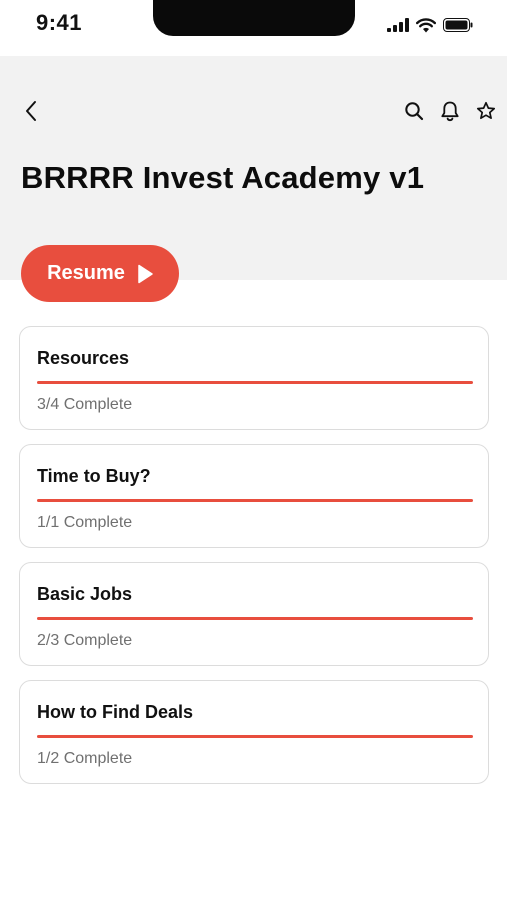 The height and width of the screenshot is (900, 507). What do you see at coordinates (83, 358) in the screenshot?
I see `module-title: Resources` at bounding box center [83, 358].